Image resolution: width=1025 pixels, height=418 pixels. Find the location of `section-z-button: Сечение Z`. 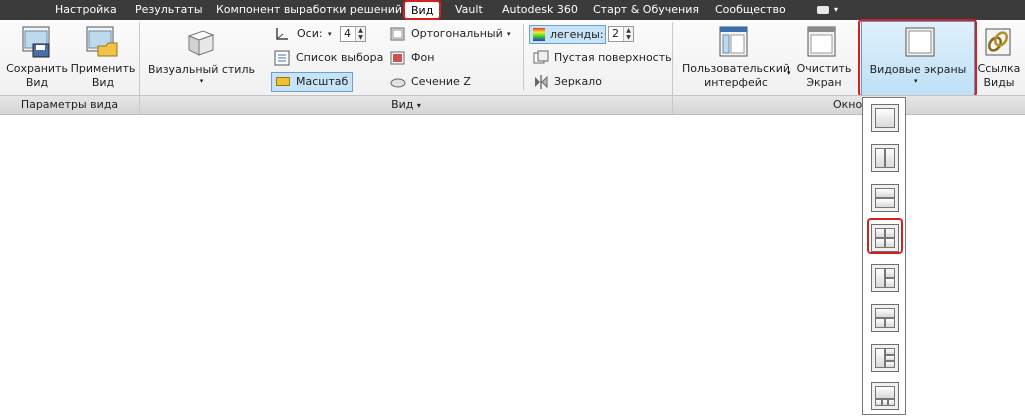

section-z-button: Сечение Z is located at coordinates (441, 82).